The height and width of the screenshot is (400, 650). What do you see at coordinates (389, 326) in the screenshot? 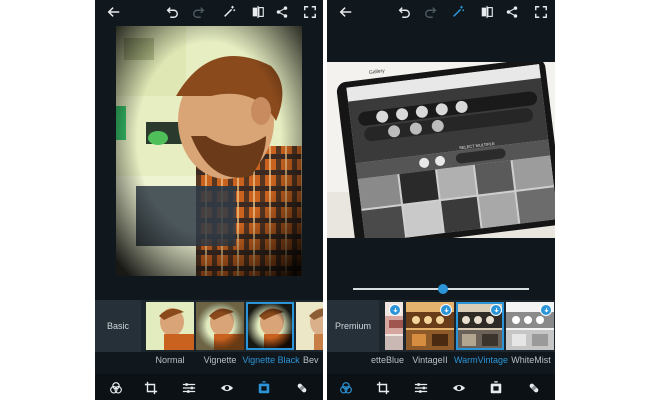
I see `filter-thumbnail-vignetteblue` at bounding box center [389, 326].